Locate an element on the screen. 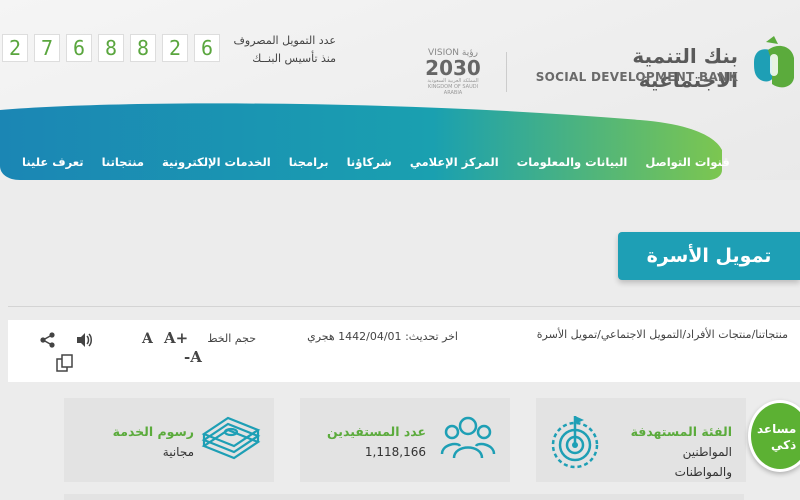 This screenshot has height=500, width=800. target-group-value-line: المواطنين is located at coordinates (707, 452).